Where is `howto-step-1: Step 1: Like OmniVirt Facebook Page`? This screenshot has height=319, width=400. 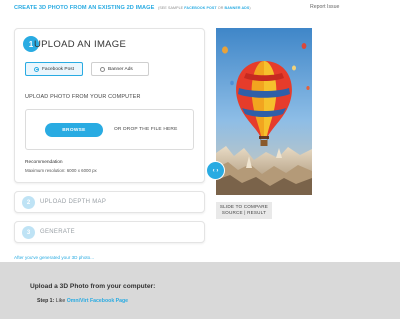 howto-step-1: Step 1: Like OmniVirt Facebook Page is located at coordinates (82, 301).